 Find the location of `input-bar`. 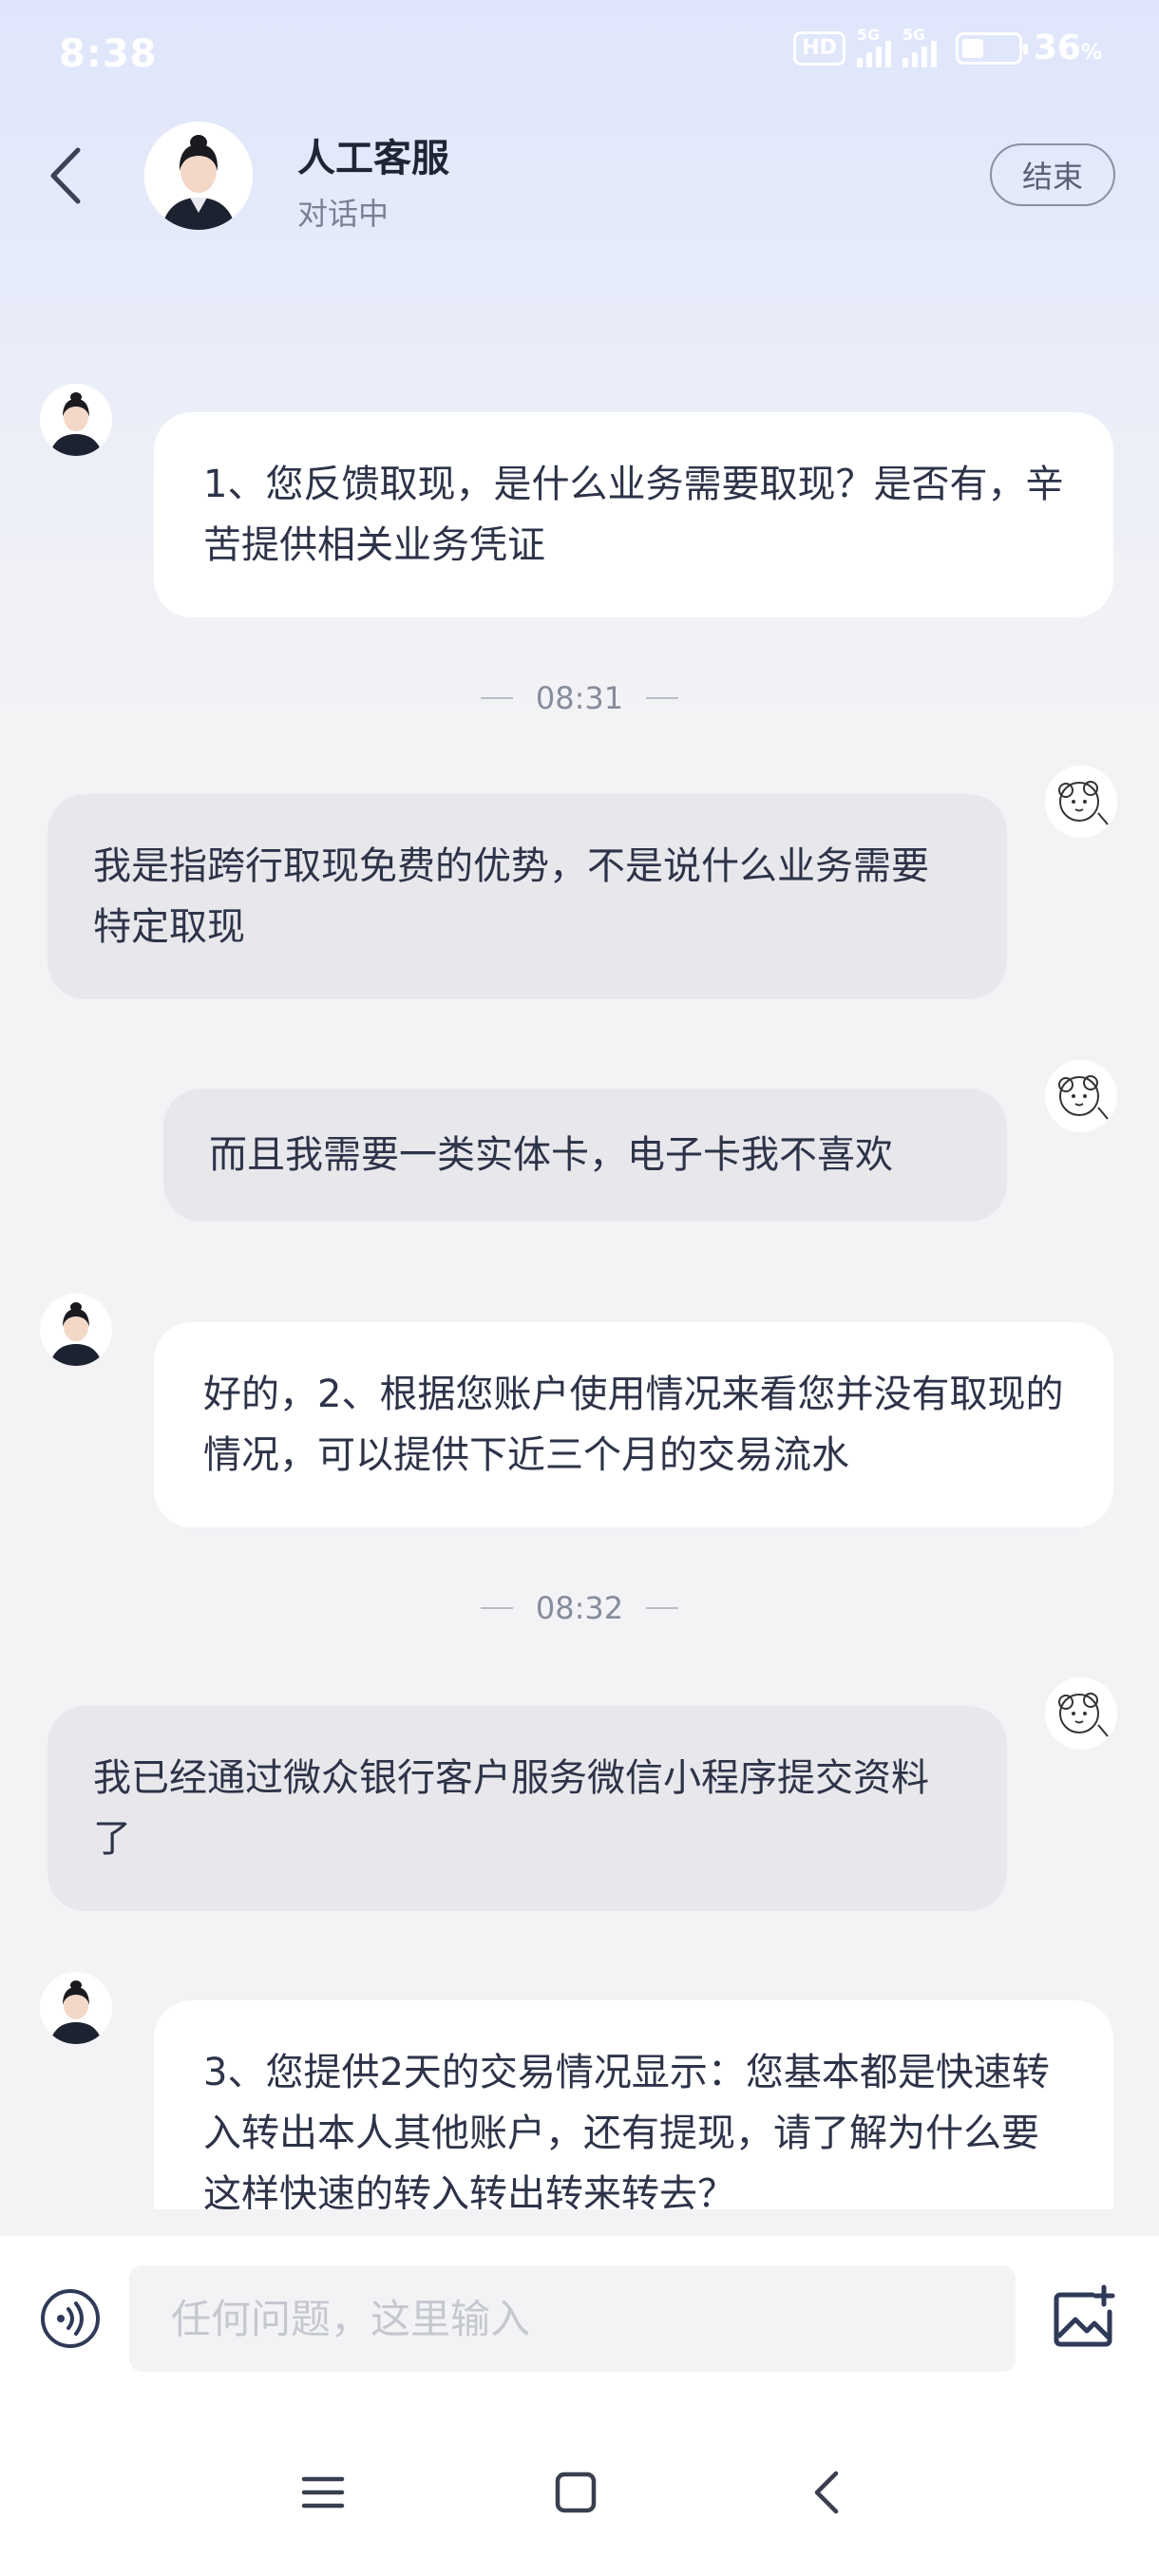

input-bar is located at coordinates (579, 2321).